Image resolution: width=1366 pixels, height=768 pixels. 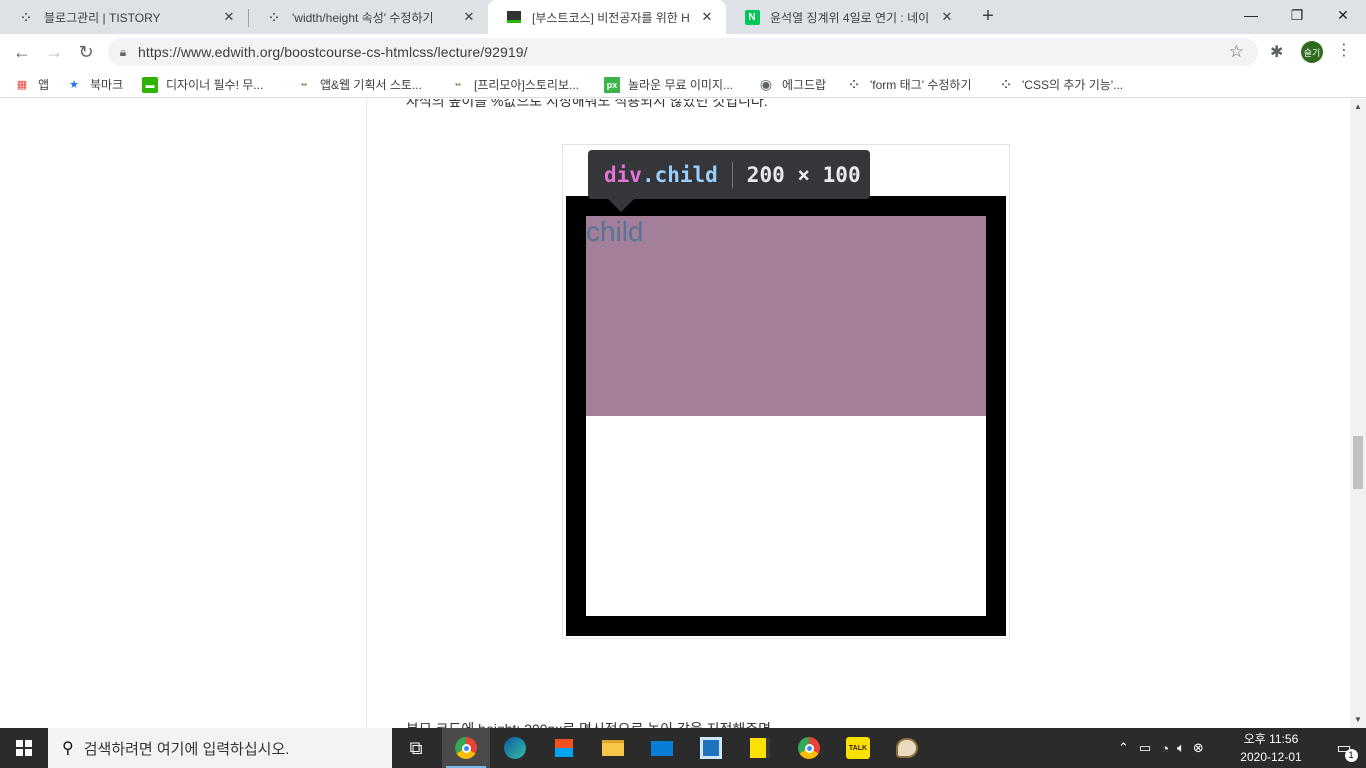 I want to click on naver-icon: N, so click(x=752, y=17).